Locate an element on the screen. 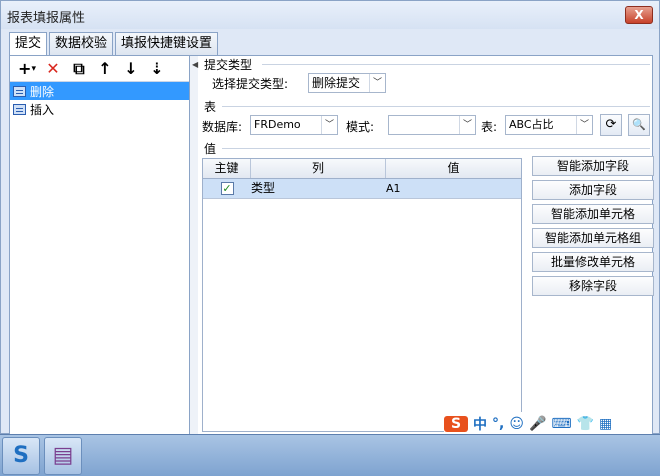 The image size is (660, 476). value-cell: A1 is located at coordinates (453, 188).